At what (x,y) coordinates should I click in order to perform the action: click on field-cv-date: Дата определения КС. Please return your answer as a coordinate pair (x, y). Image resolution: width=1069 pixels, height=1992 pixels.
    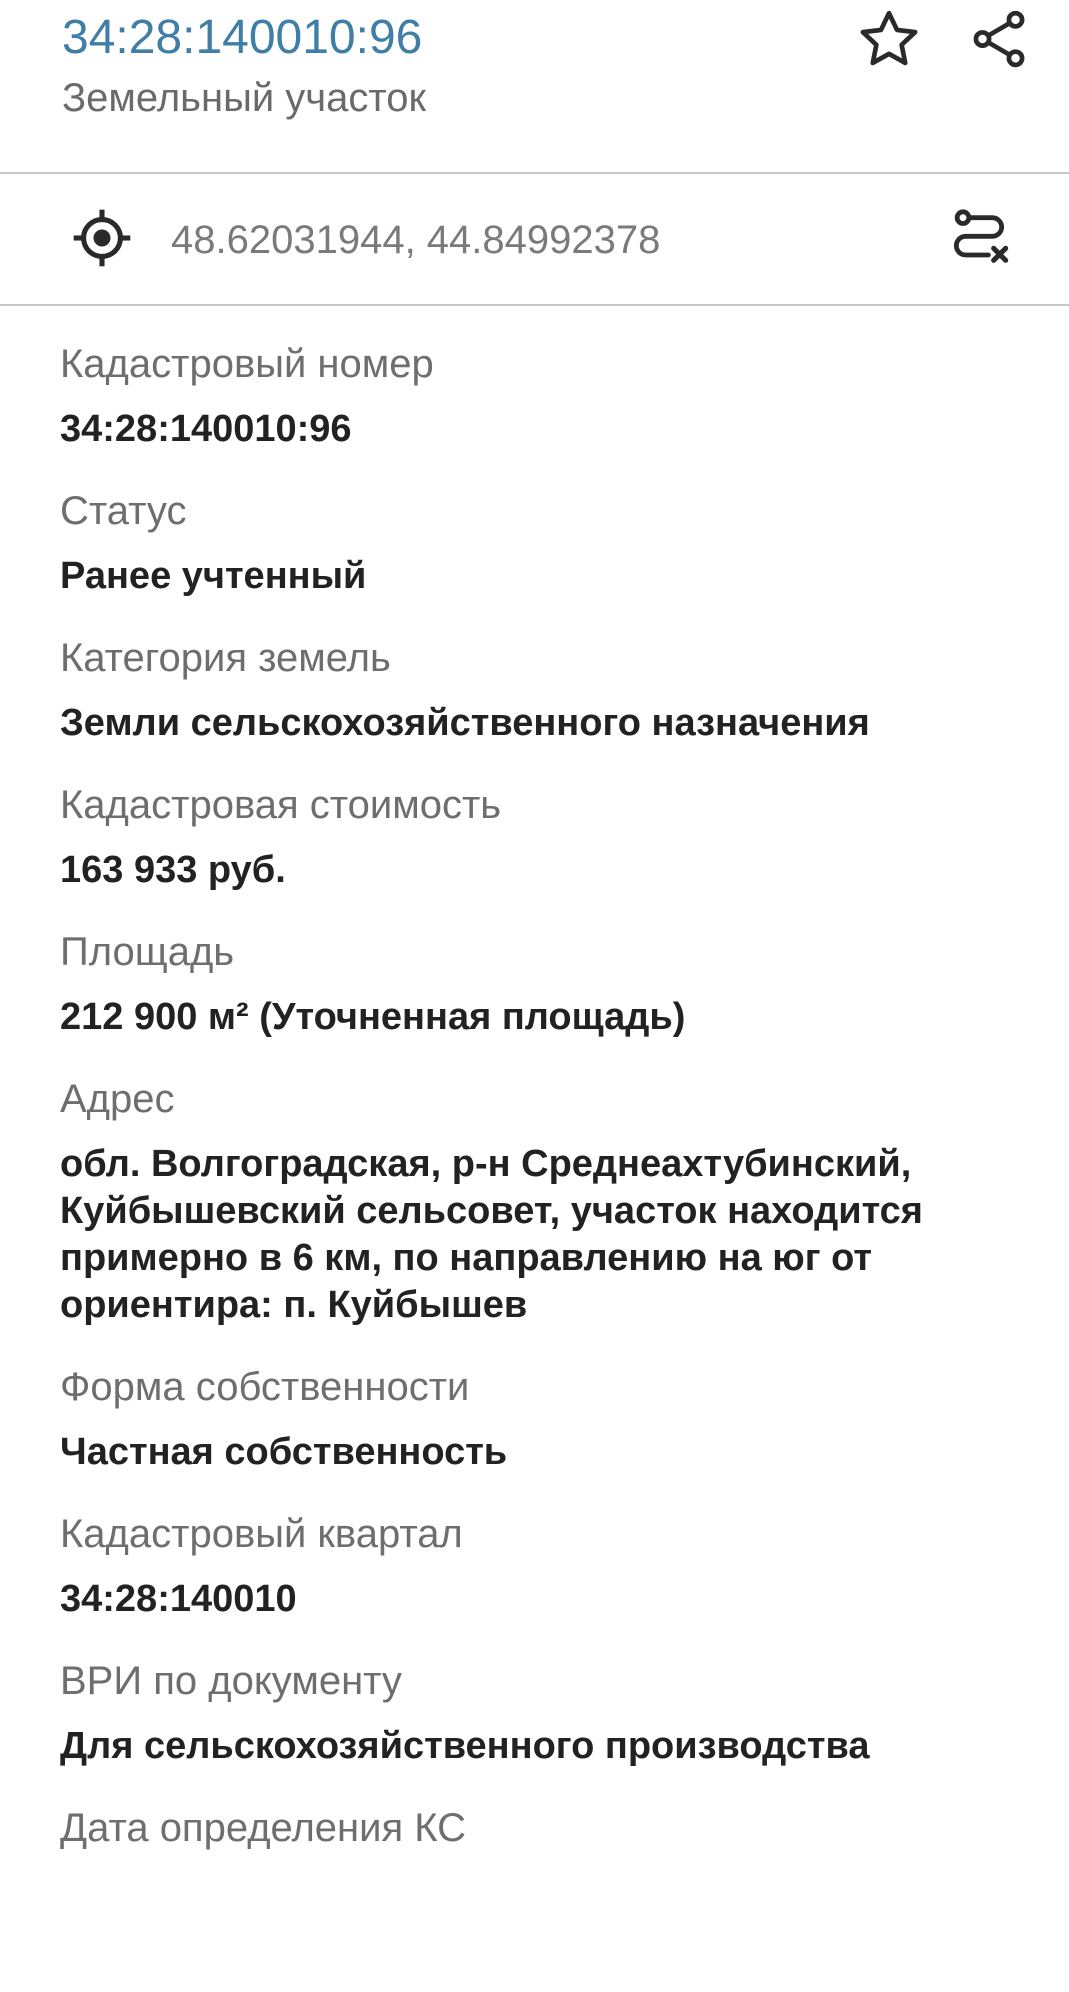
    Looking at the image, I should click on (534, 1811).